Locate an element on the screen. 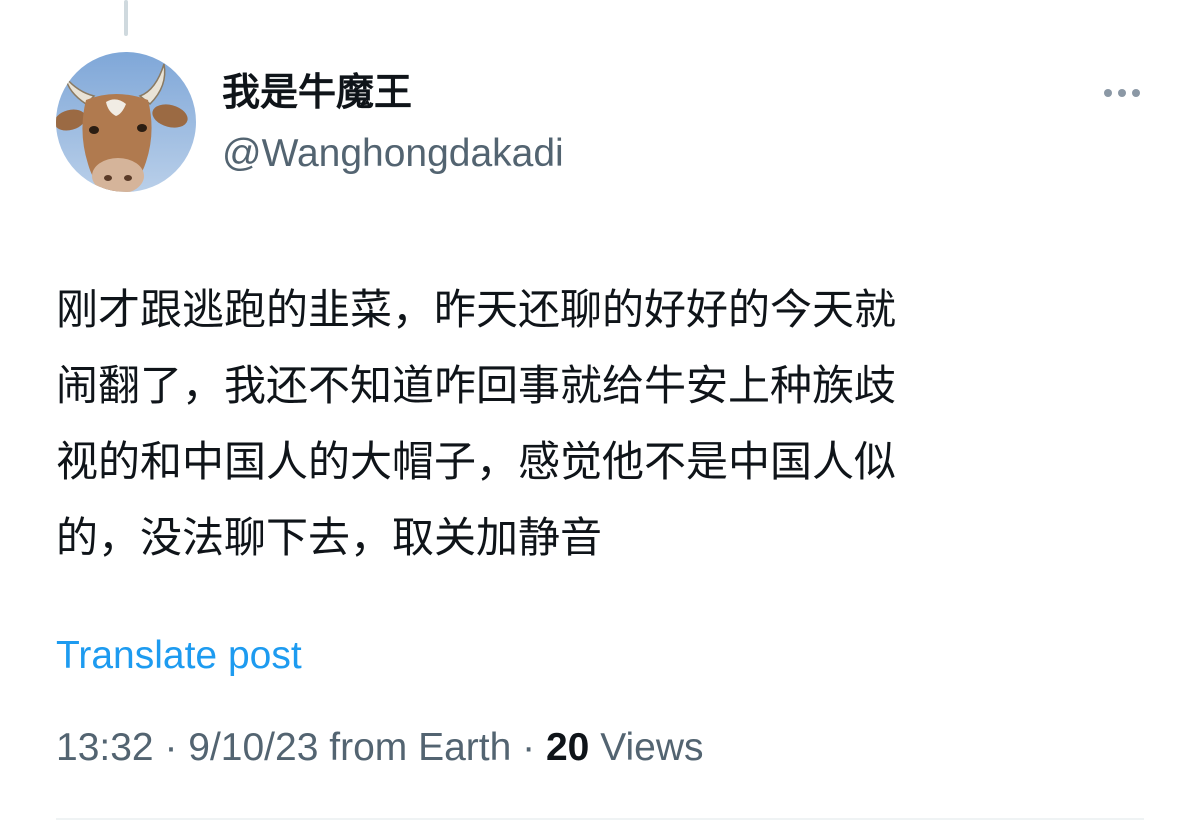  tweet-text-line: 的，没法聊下去，取关加静音 is located at coordinates (329, 537).